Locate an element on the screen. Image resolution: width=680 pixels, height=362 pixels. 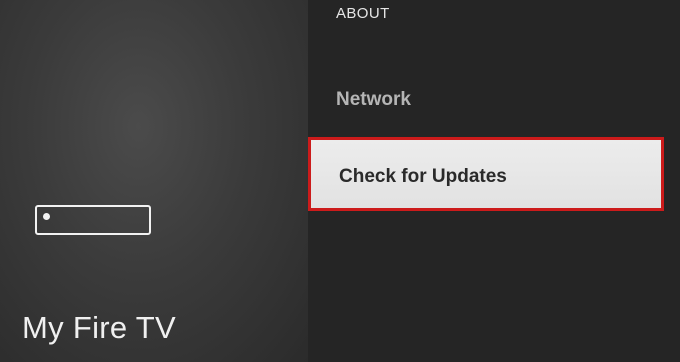
menu-item-network: Network is located at coordinates (494, 100).